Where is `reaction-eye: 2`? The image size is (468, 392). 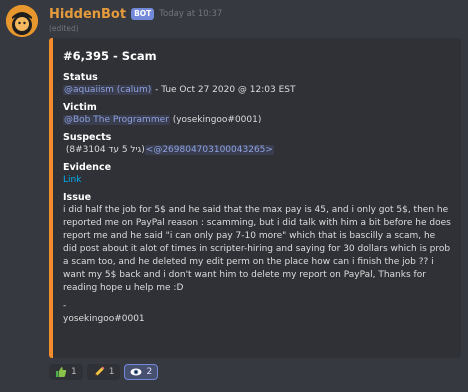
reaction-eye: 2 is located at coordinates (141, 372).